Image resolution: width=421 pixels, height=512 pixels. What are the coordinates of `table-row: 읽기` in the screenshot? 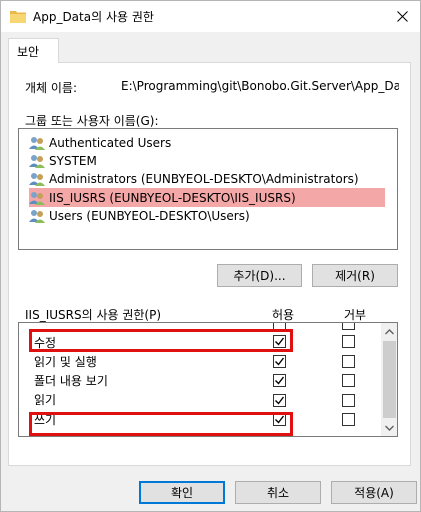 It's located at (199, 399).